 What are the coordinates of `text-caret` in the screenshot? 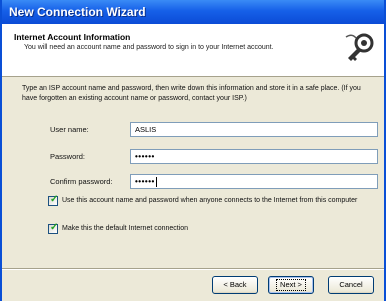 It's located at (156, 181).